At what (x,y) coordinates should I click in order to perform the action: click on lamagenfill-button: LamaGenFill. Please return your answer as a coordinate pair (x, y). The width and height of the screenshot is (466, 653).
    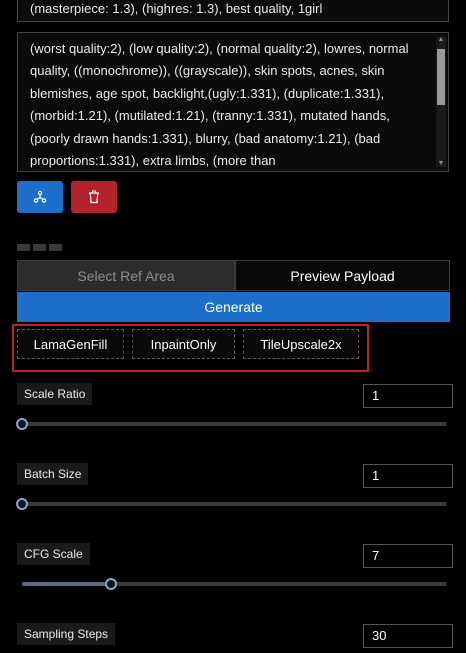
    Looking at the image, I should click on (70, 344).